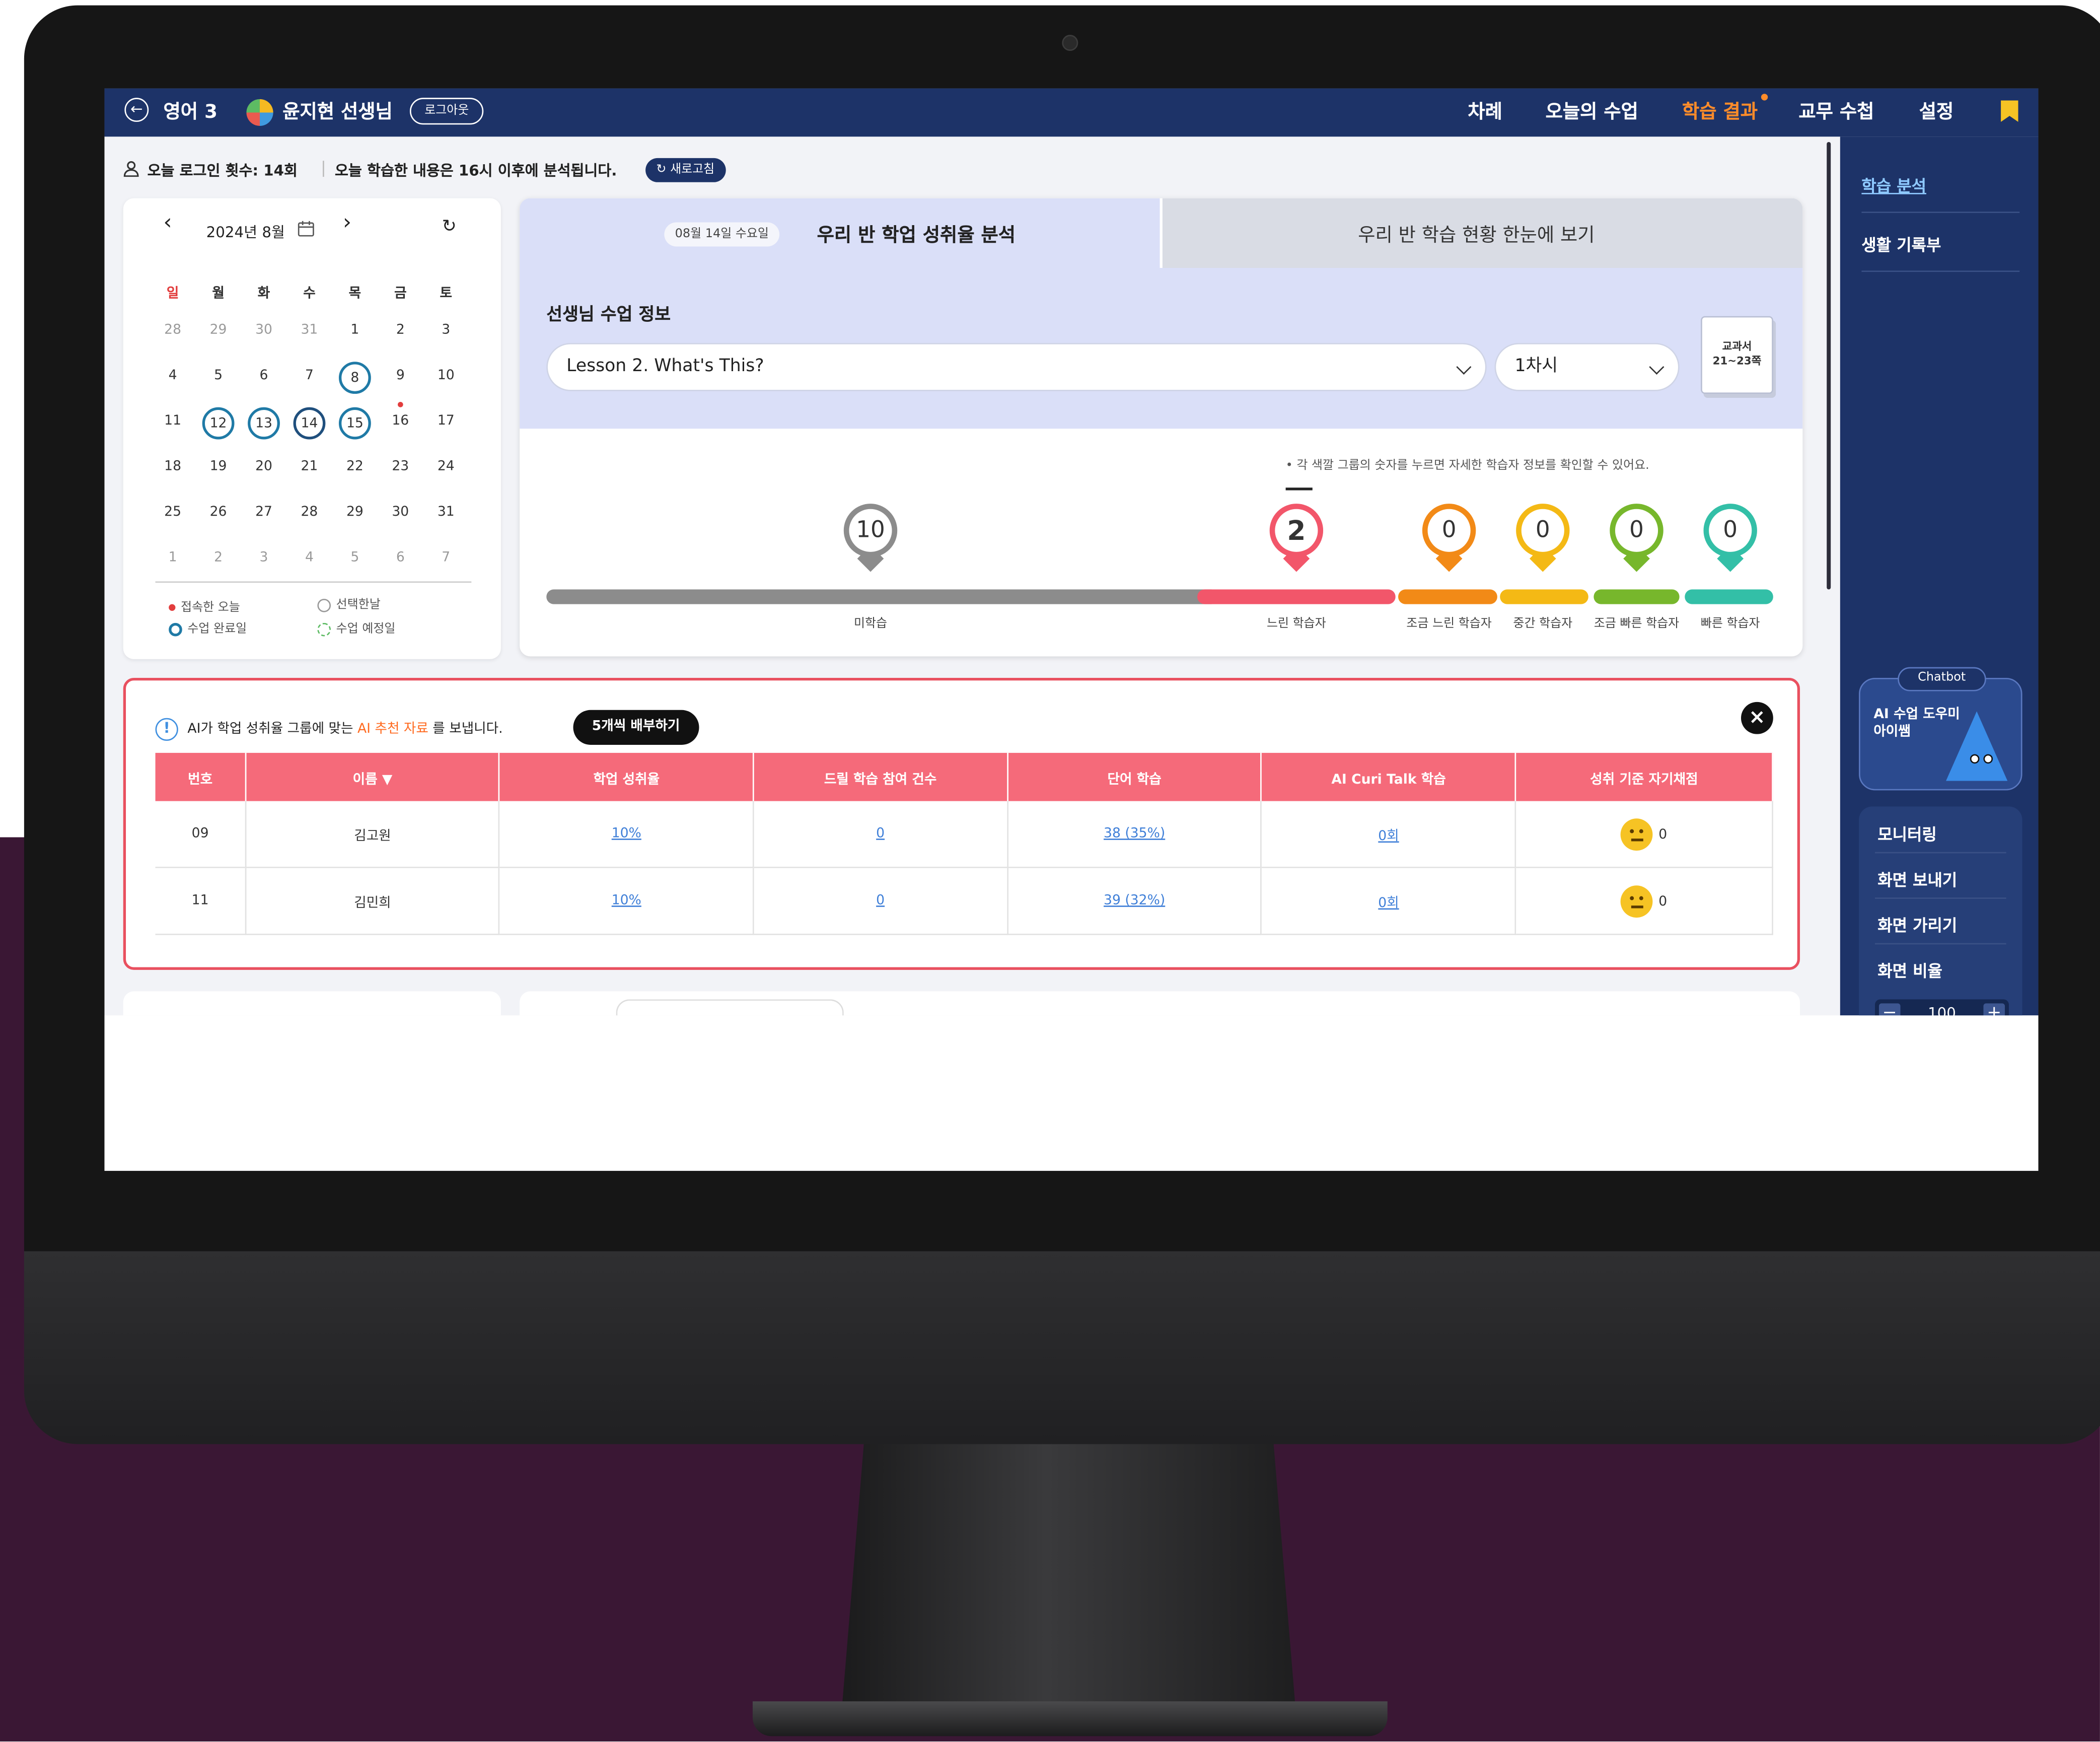 Image resolution: width=2100 pixels, height=1742 pixels. I want to click on teacher-name: 윤지현 선생님, so click(337, 112).